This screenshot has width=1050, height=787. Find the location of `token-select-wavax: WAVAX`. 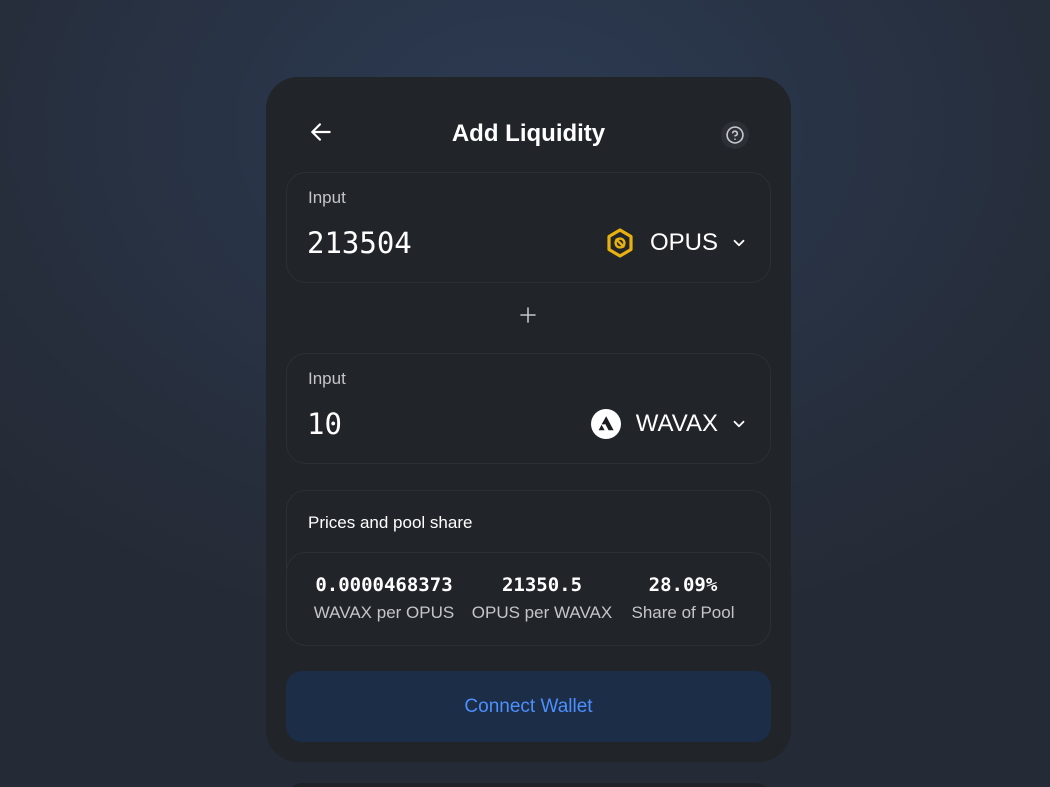

token-select-wavax: WAVAX is located at coordinates (669, 424).